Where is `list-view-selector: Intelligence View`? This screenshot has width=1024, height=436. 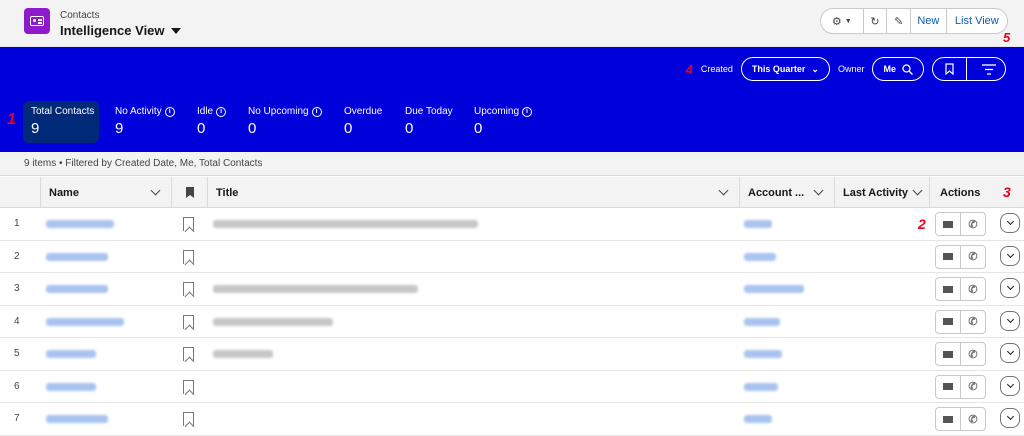
list-view-selector: Intelligence View is located at coordinates (120, 30).